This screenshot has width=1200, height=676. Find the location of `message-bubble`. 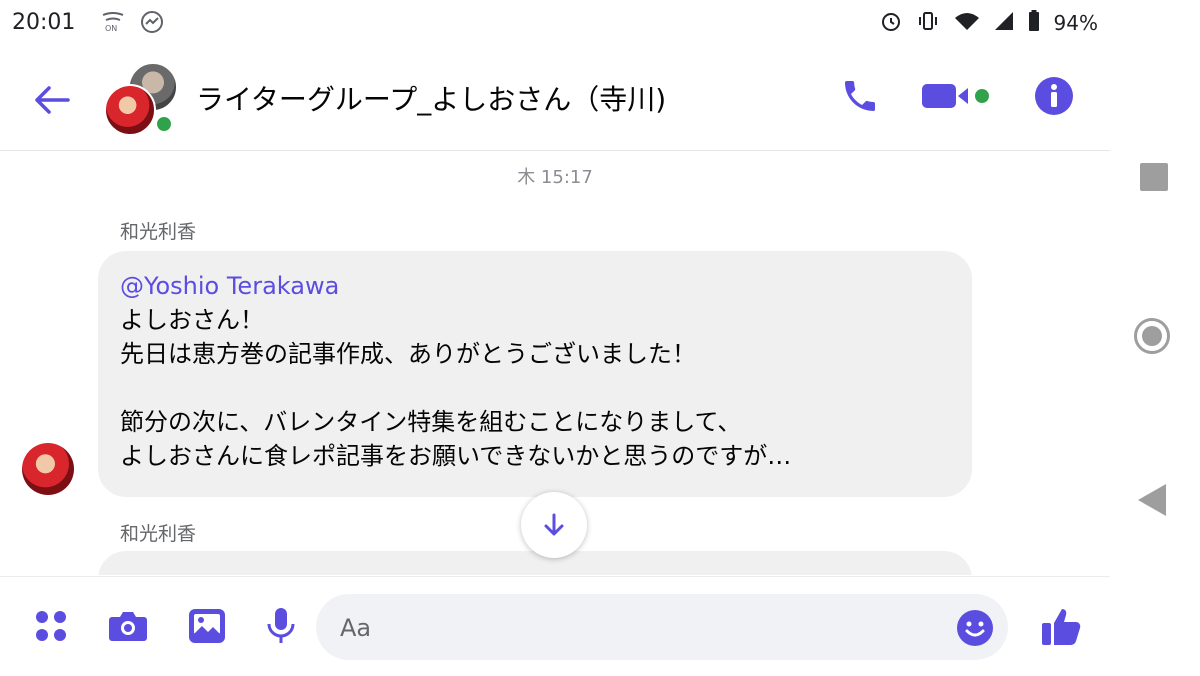

message-bubble is located at coordinates (535, 563).